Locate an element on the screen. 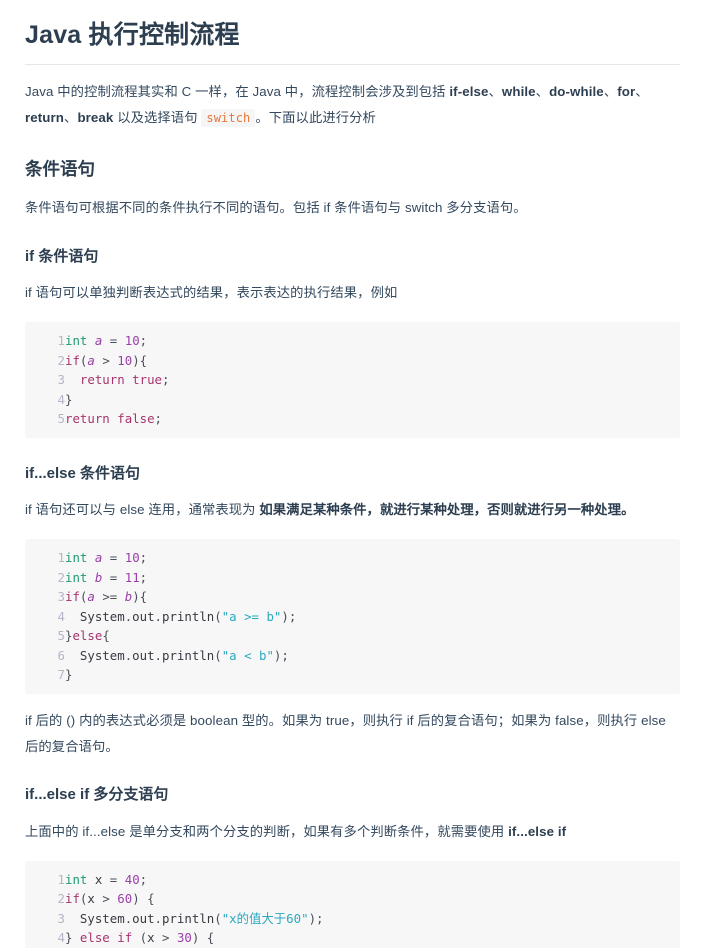 The image size is (705, 948). code-token: "a < b" is located at coordinates (247, 655).